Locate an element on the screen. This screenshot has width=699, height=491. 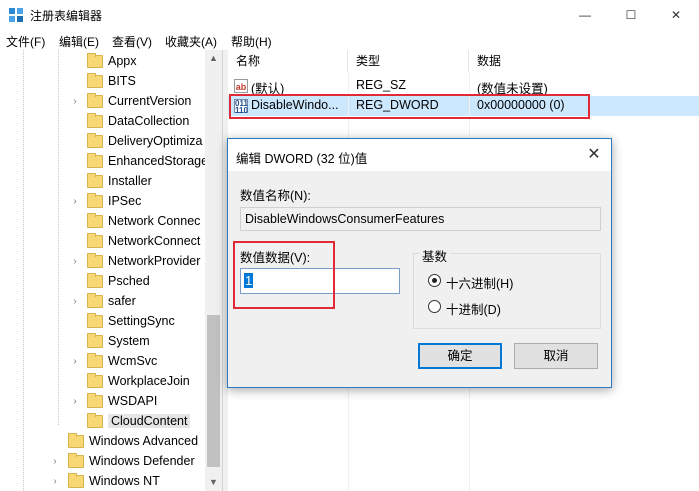
dialog-close-icon: ✕ is located at coordinates (594, 155).